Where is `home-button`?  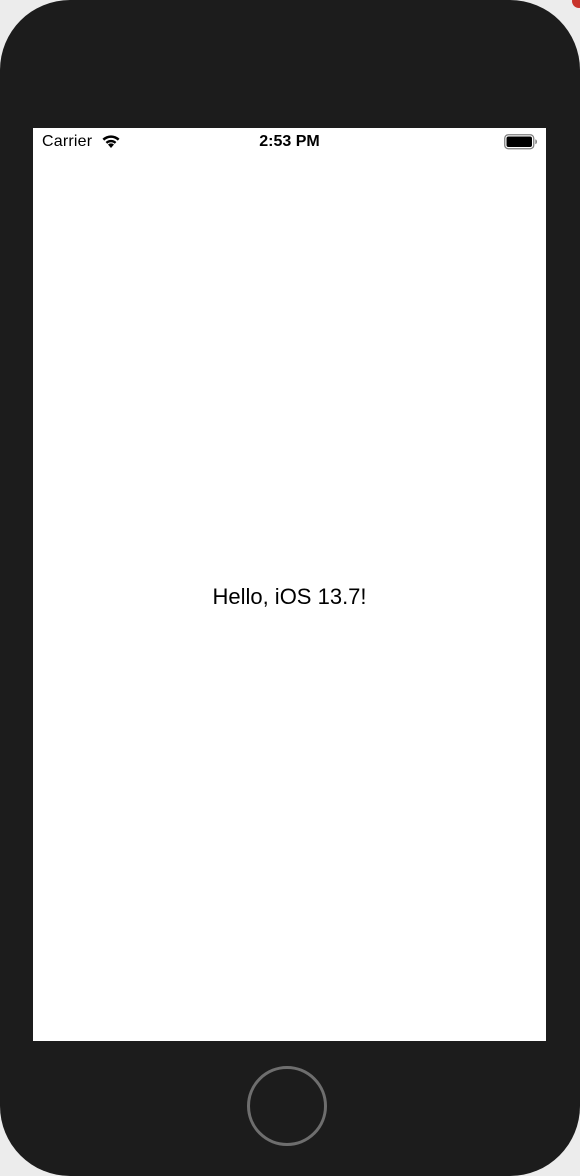
home-button is located at coordinates (287, 1106).